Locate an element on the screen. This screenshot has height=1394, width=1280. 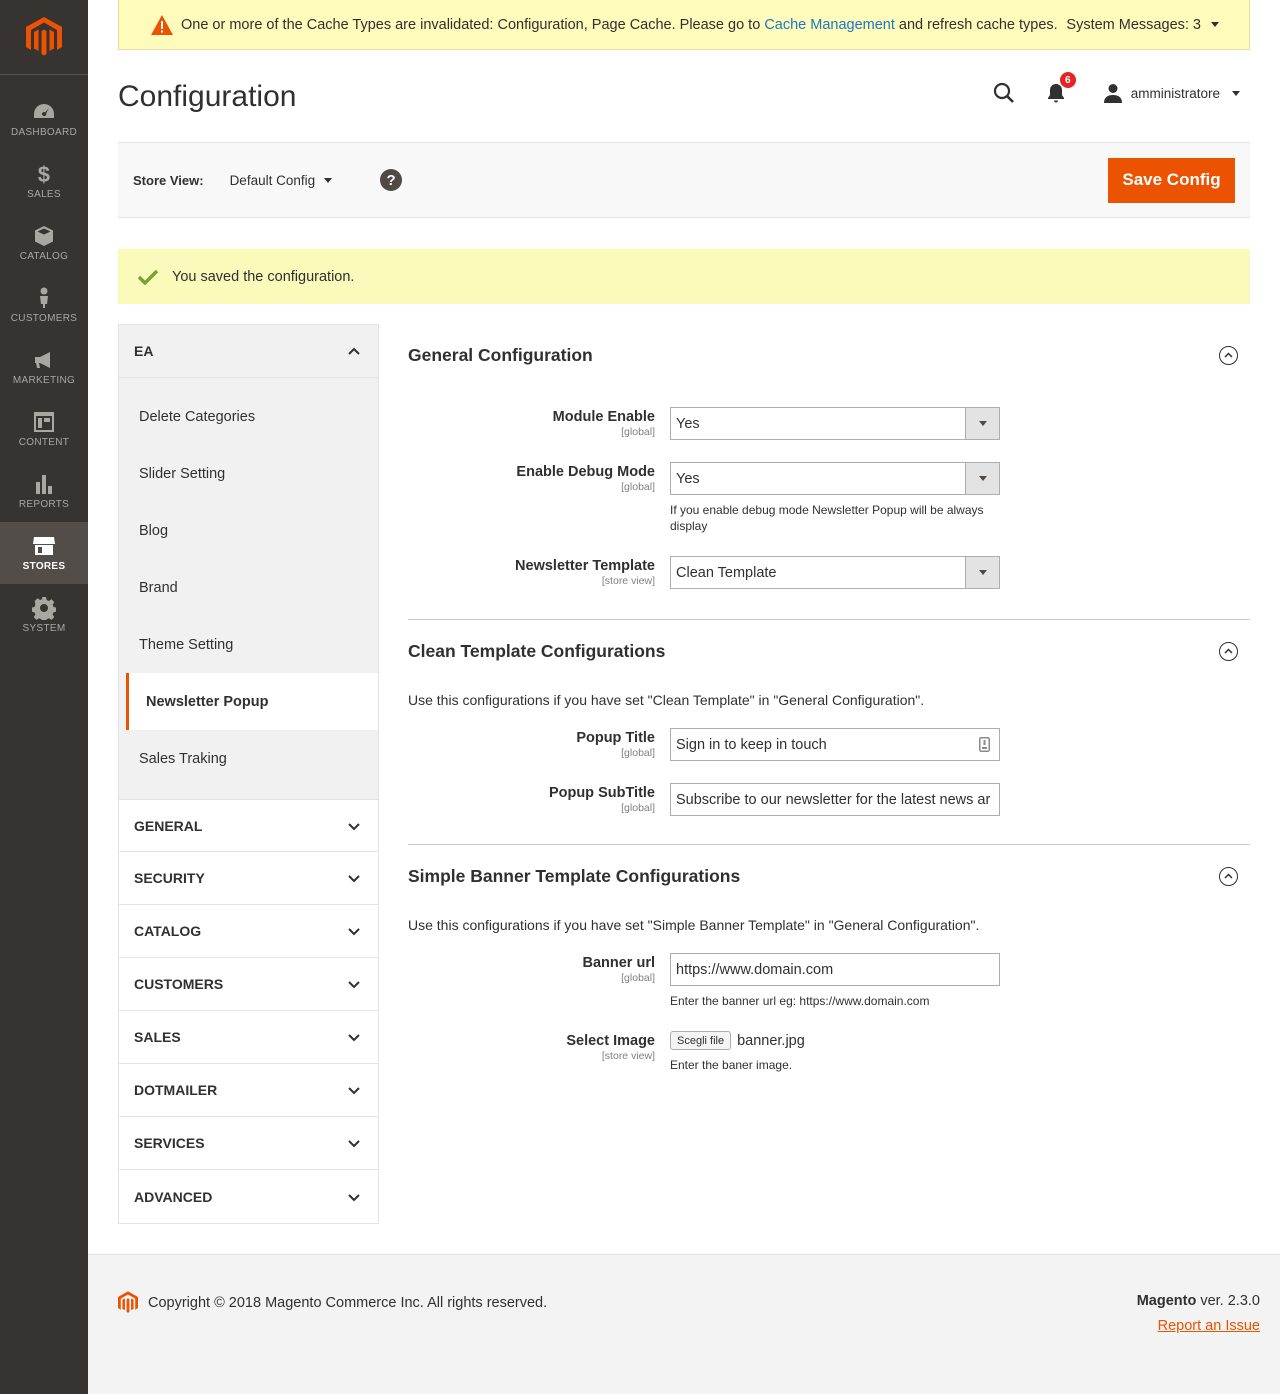
nav-customers: CUSTOMERS is located at coordinates (44, 305).